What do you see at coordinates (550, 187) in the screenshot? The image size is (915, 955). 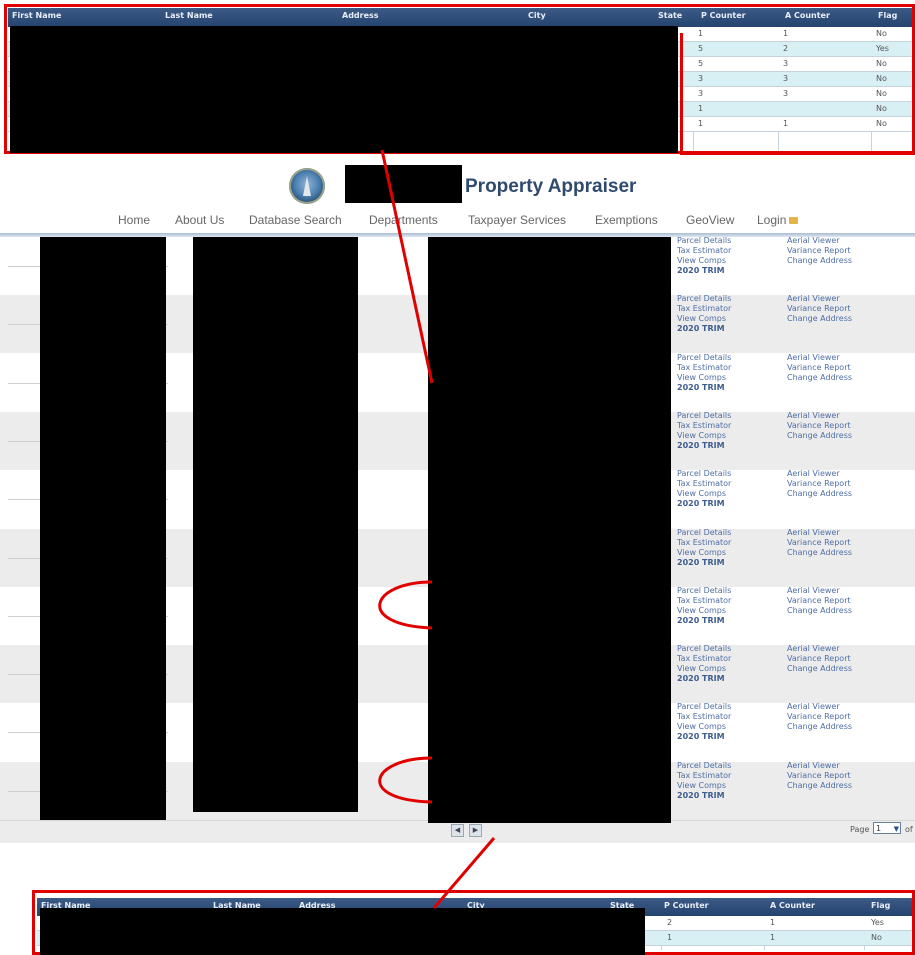 I see `site-title: Property Appraiser` at bounding box center [550, 187].